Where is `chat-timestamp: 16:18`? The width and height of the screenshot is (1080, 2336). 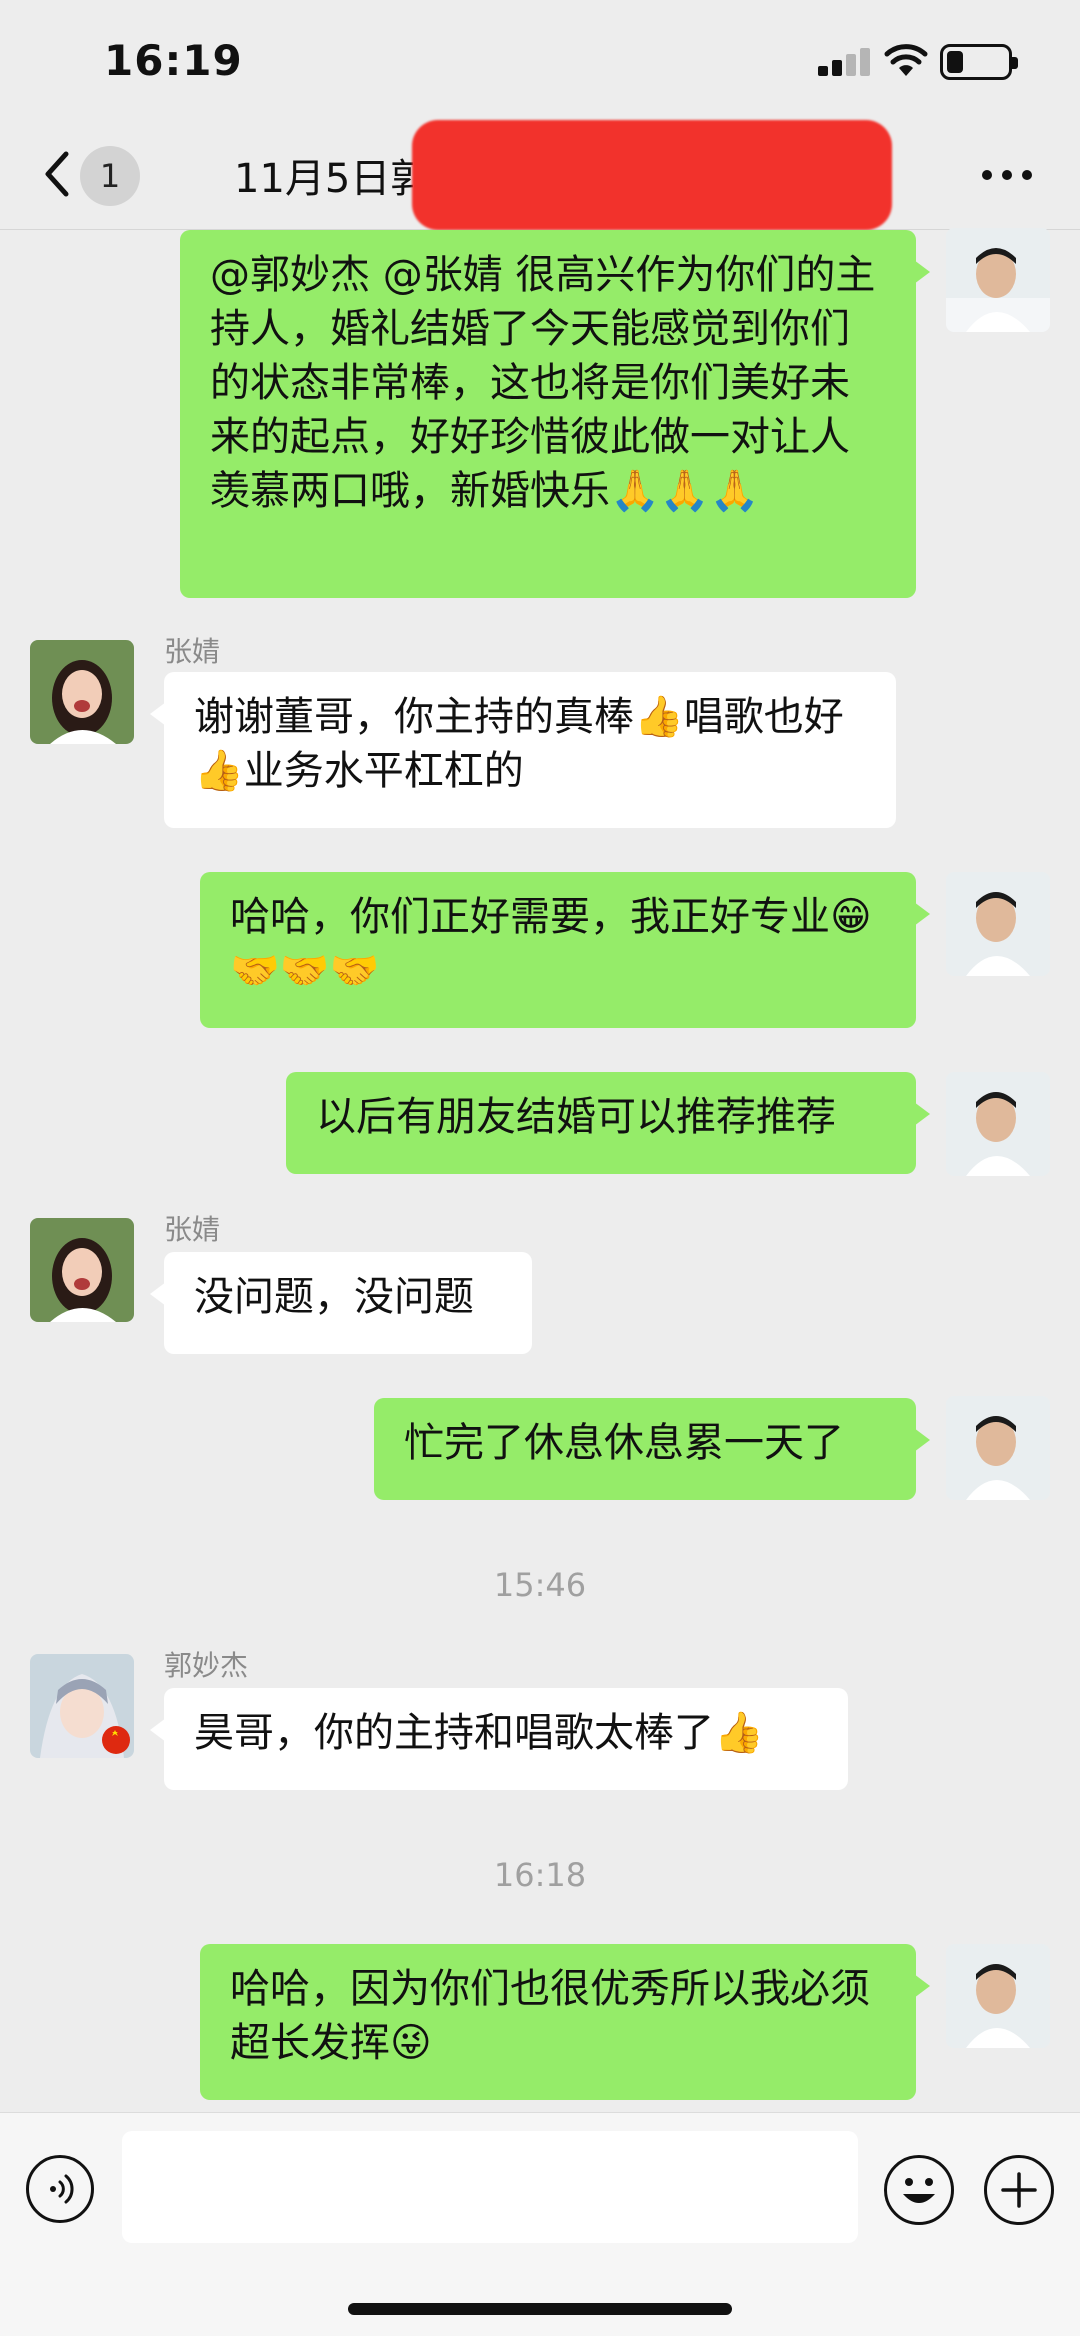
chat-timestamp: 16:18 is located at coordinates (540, 1875).